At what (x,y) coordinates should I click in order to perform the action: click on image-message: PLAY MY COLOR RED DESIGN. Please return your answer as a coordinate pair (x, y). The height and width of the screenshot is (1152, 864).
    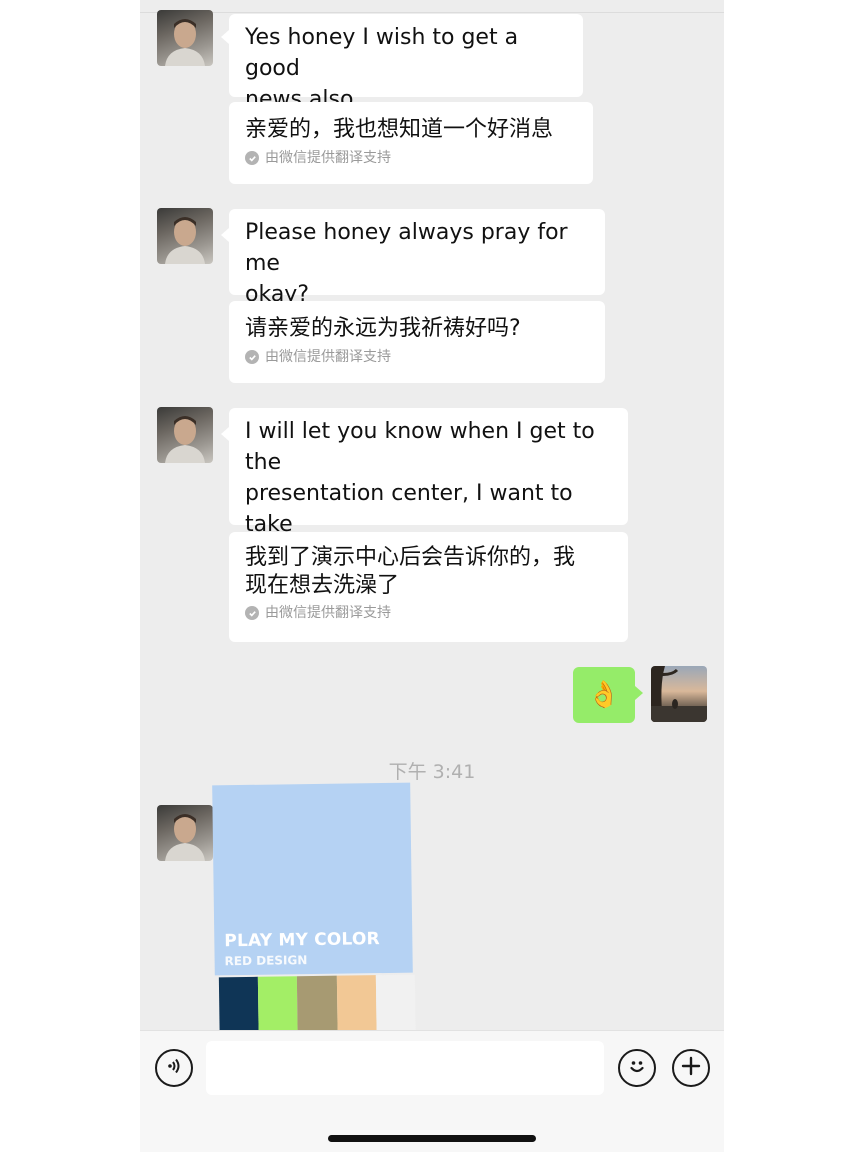
    Looking at the image, I should click on (314, 916).